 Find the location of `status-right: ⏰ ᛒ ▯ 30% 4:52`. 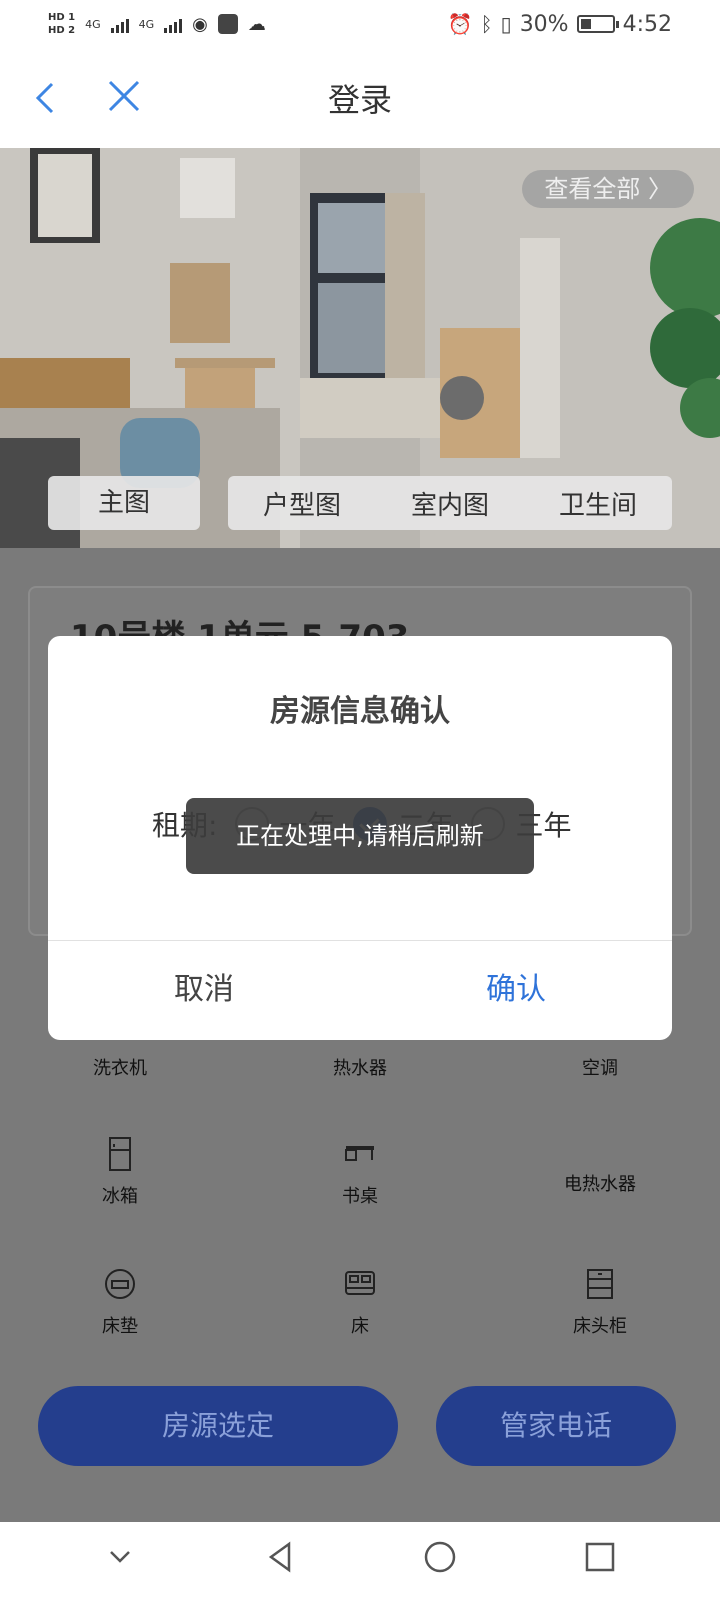

status-right: ⏰ ᛒ ▯ 30% 4:52 is located at coordinates (560, 24).